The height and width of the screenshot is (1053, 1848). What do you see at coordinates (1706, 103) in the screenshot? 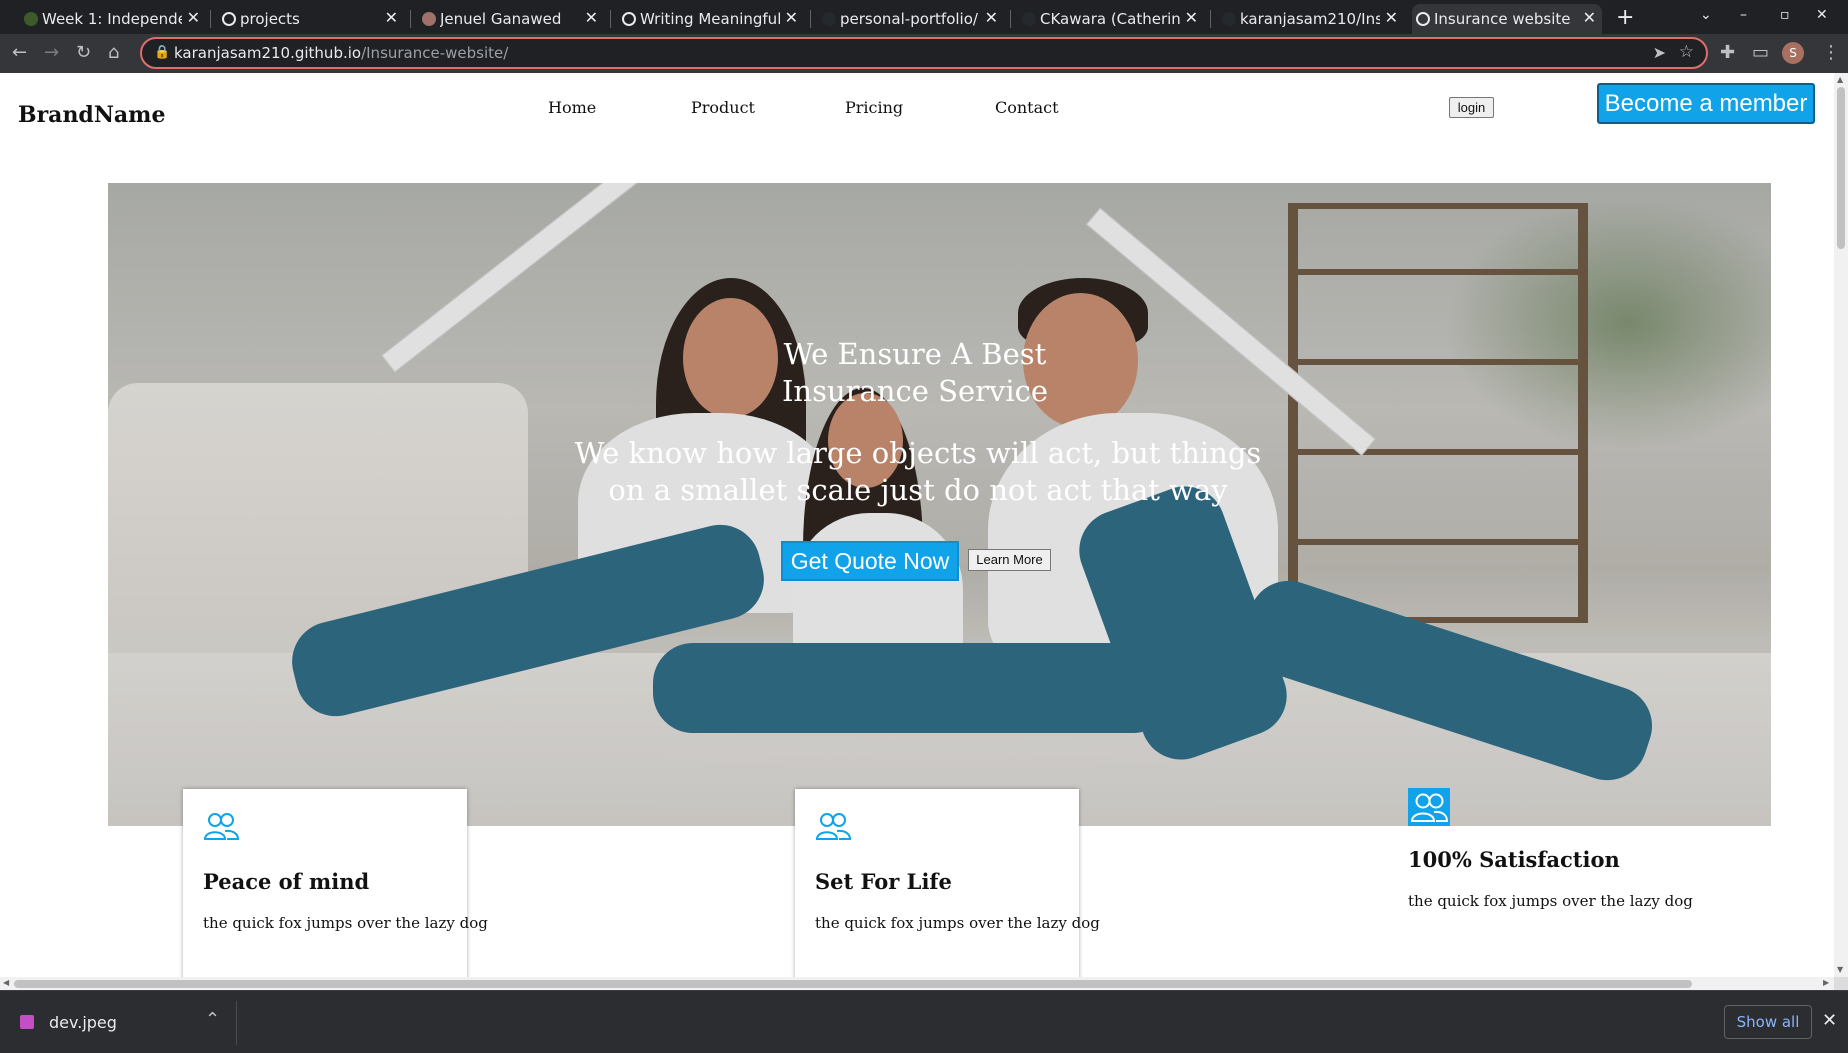
I see `become-member-button: Become a member` at bounding box center [1706, 103].